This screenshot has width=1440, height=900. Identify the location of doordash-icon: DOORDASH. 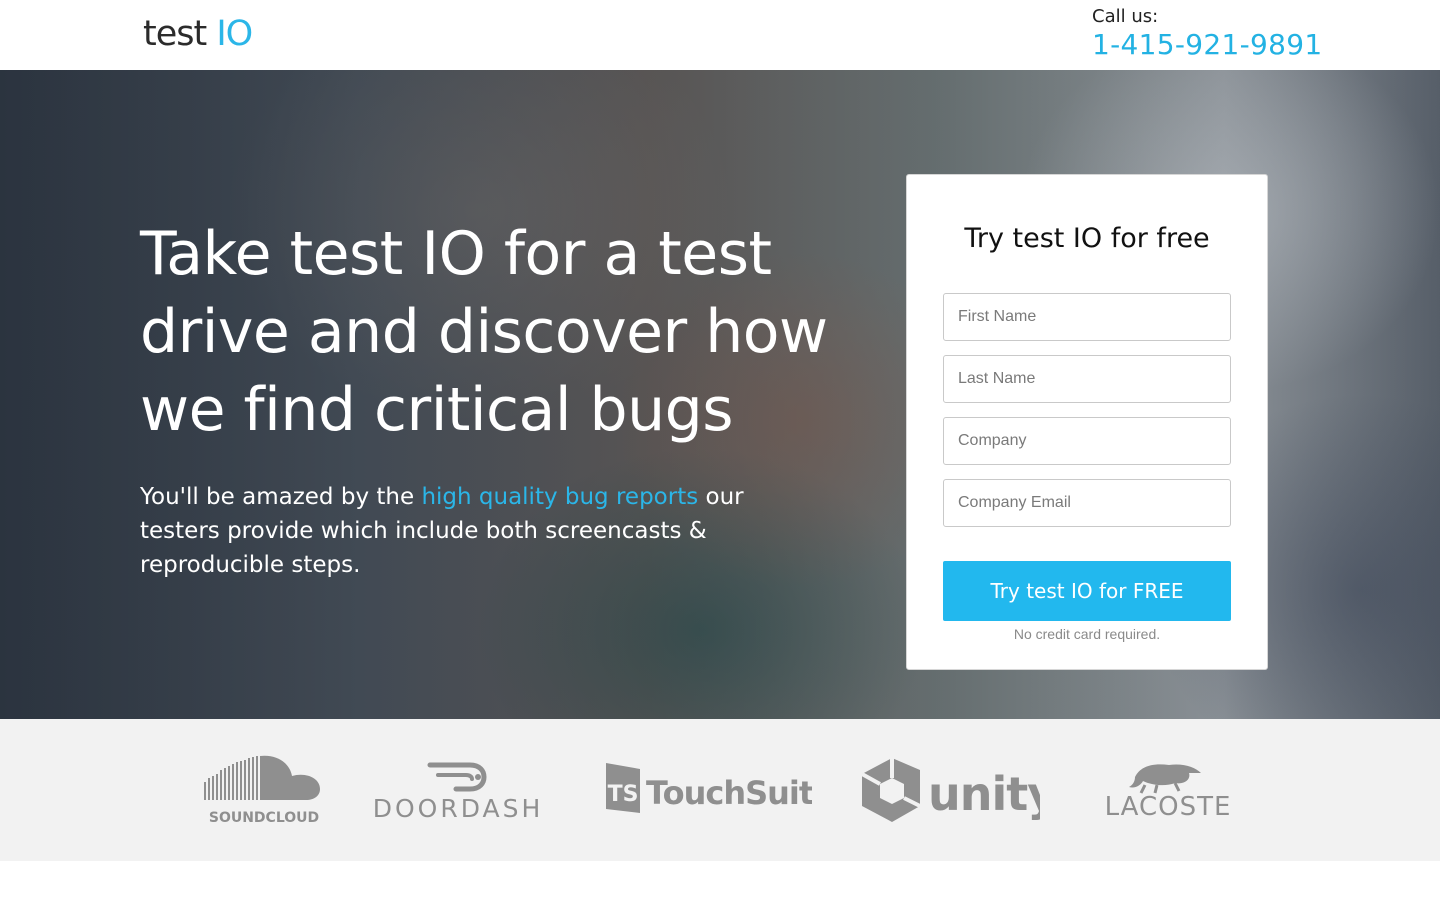
(458, 792).